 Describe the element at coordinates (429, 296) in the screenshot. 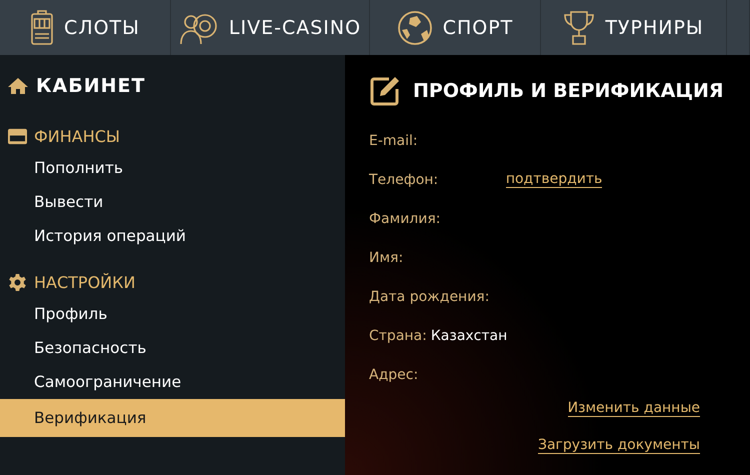

I see `field-label: Дата рождения:` at that location.